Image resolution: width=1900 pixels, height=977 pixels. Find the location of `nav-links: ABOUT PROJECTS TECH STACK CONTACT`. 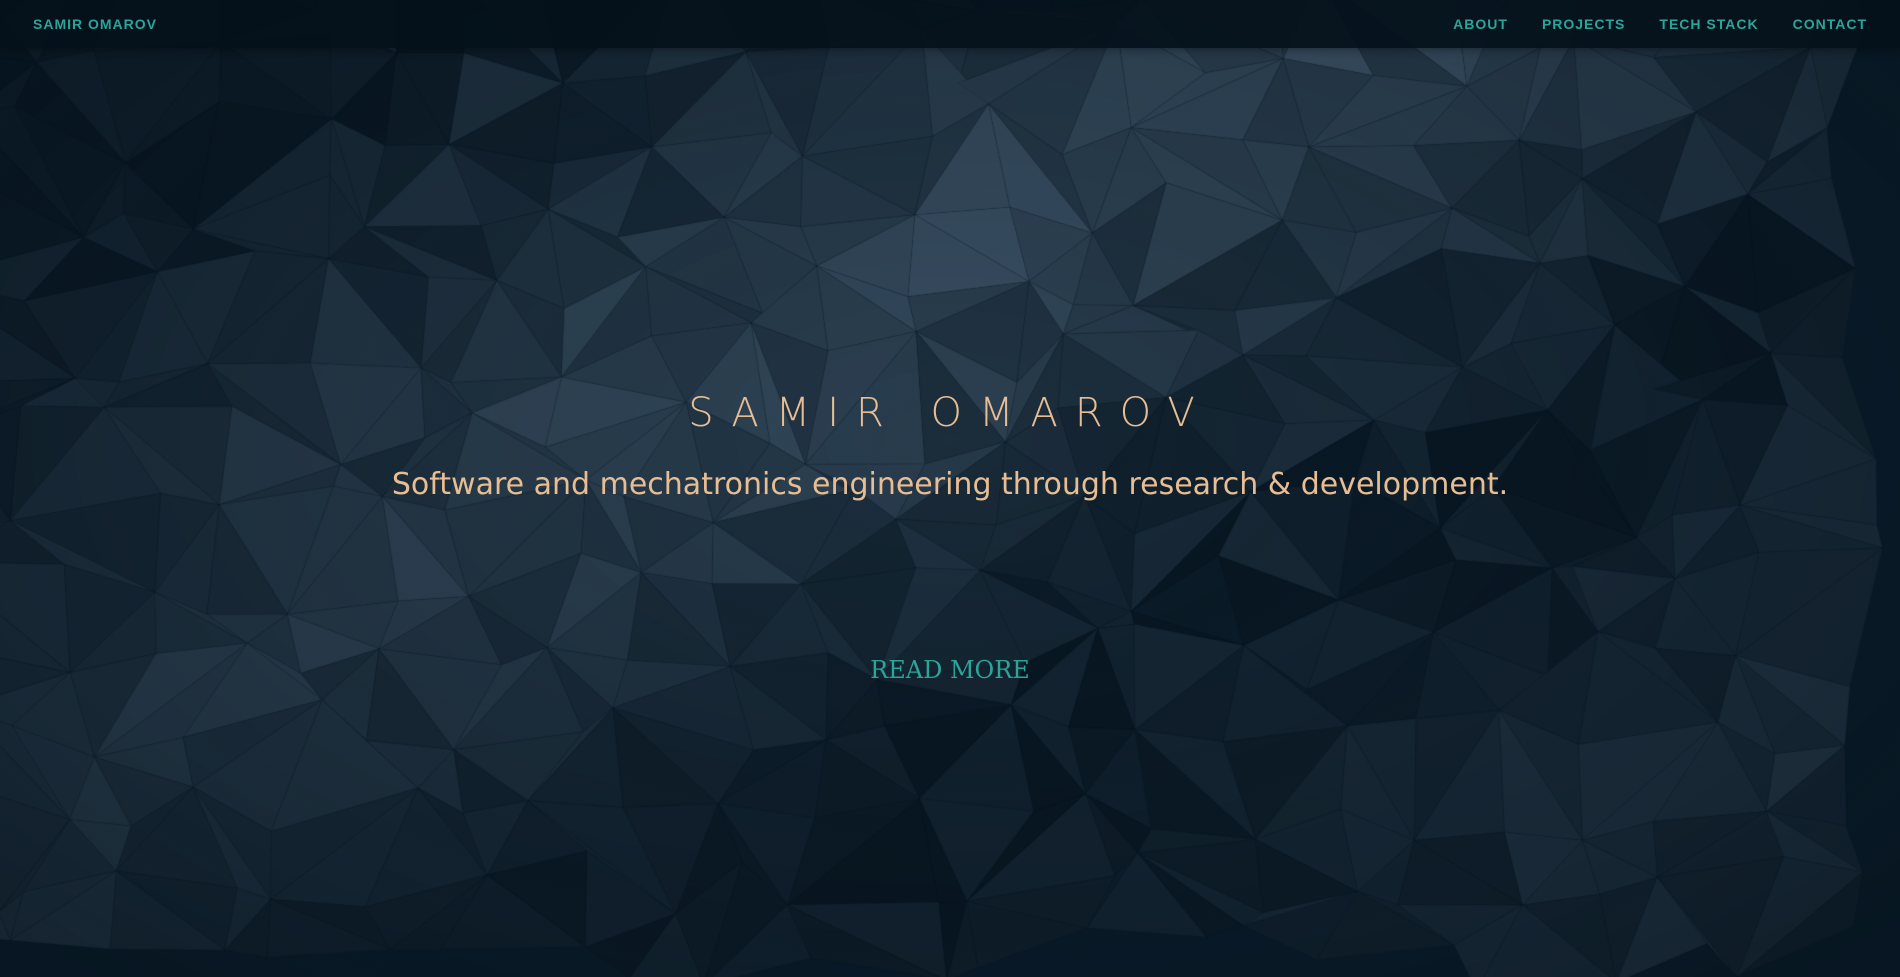

nav-links: ABOUT PROJECTS TECH STACK CONTACT is located at coordinates (1660, 24).